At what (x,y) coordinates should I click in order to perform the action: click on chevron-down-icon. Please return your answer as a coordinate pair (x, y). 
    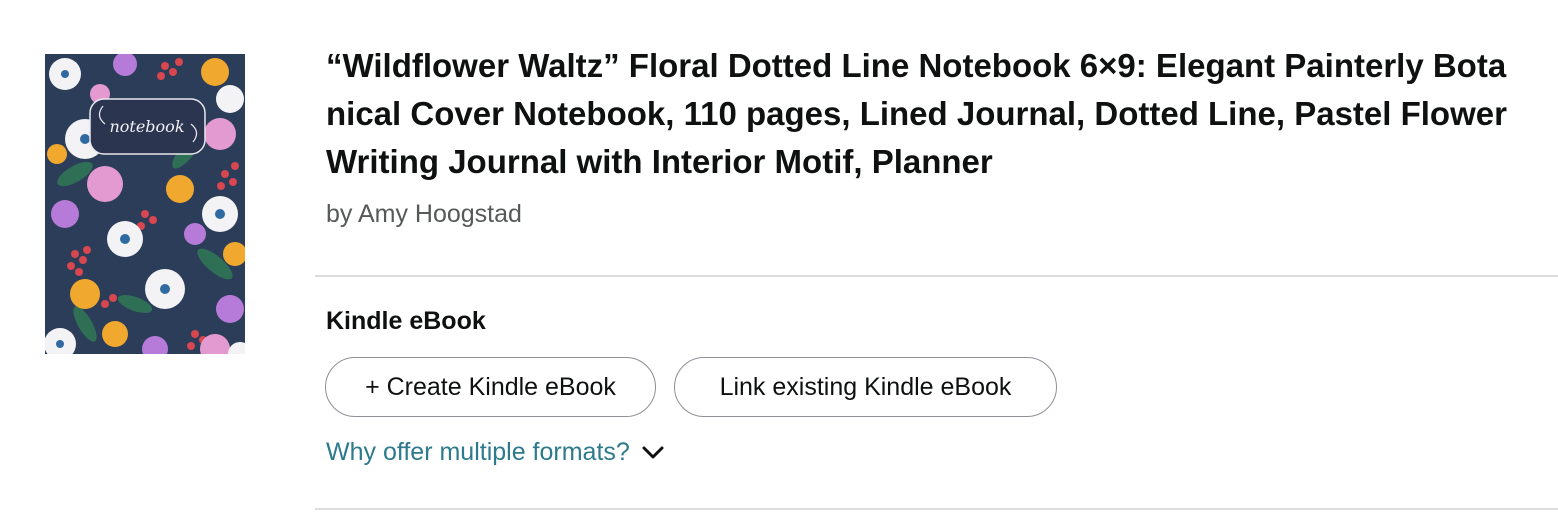
    Looking at the image, I should click on (653, 452).